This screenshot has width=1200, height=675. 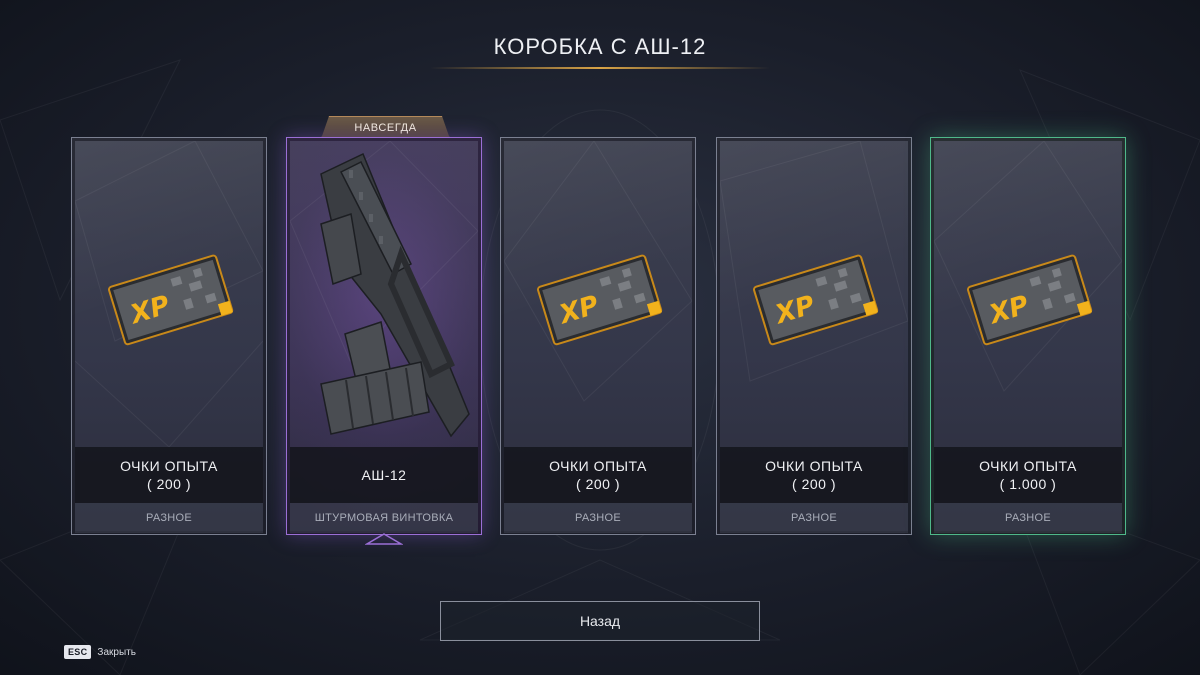 What do you see at coordinates (600, 621) in the screenshot?
I see `back-button: Назад` at bounding box center [600, 621].